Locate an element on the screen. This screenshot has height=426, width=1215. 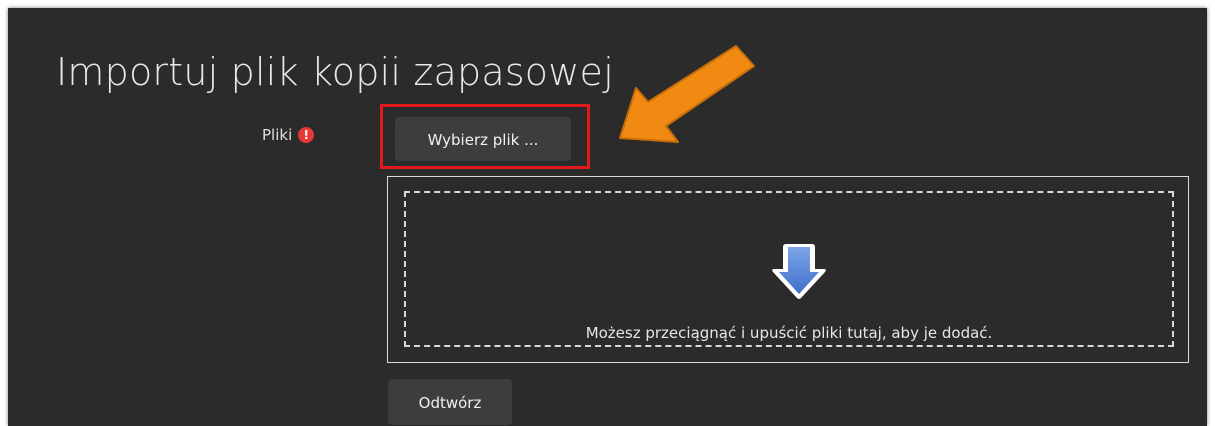
exclamation-circle-icon: ! is located at coordinates (306, 135).